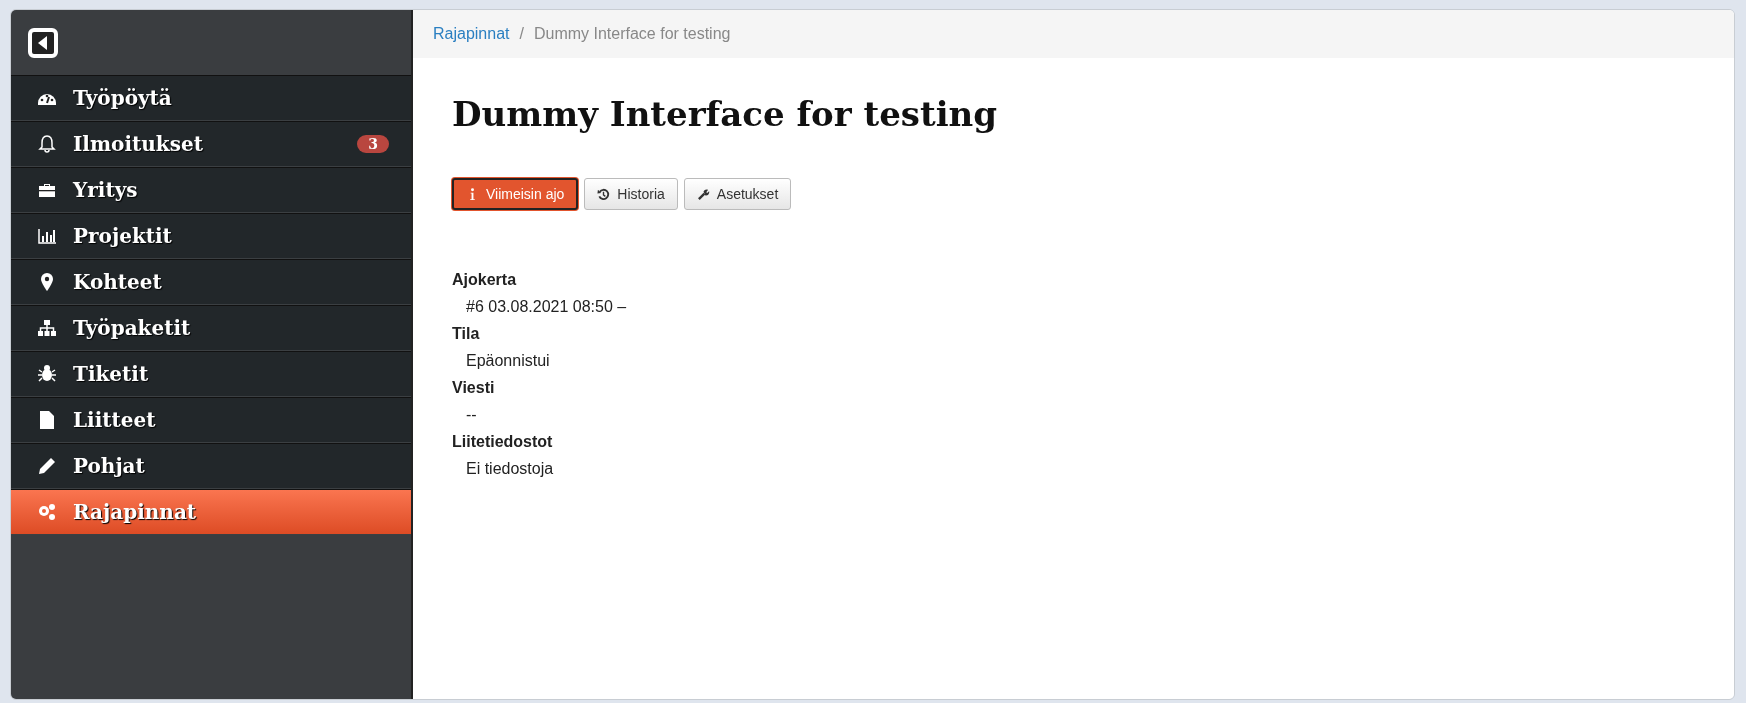  I want to click on detail-value: --, so click(472, 415).